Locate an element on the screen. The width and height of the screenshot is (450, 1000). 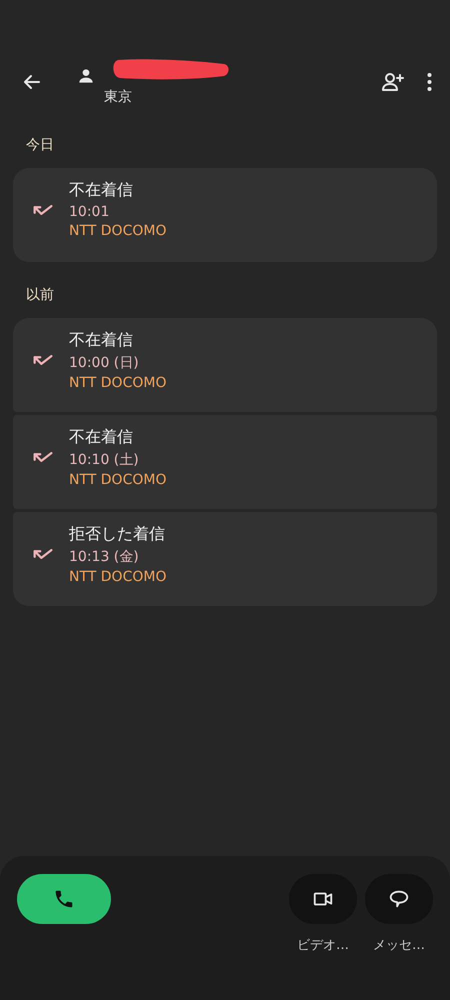
call-time: 10:10 (土) is located at coordinates (104, 460).